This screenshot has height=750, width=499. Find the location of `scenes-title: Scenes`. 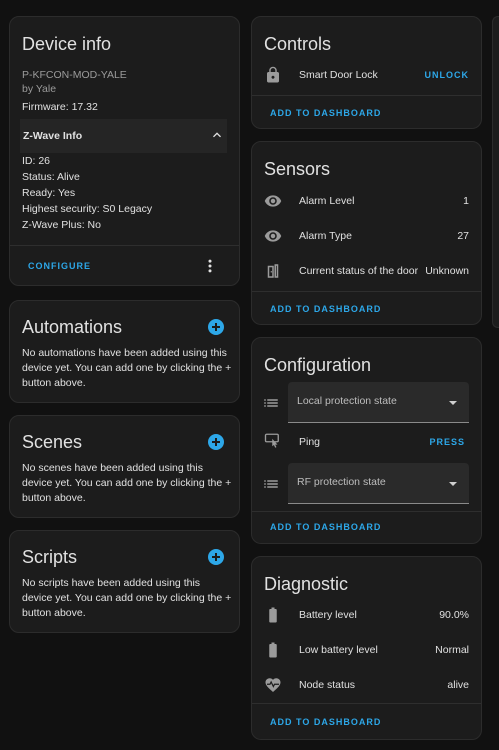

scenes-title: Scenes is located at coordinates (52, 442).